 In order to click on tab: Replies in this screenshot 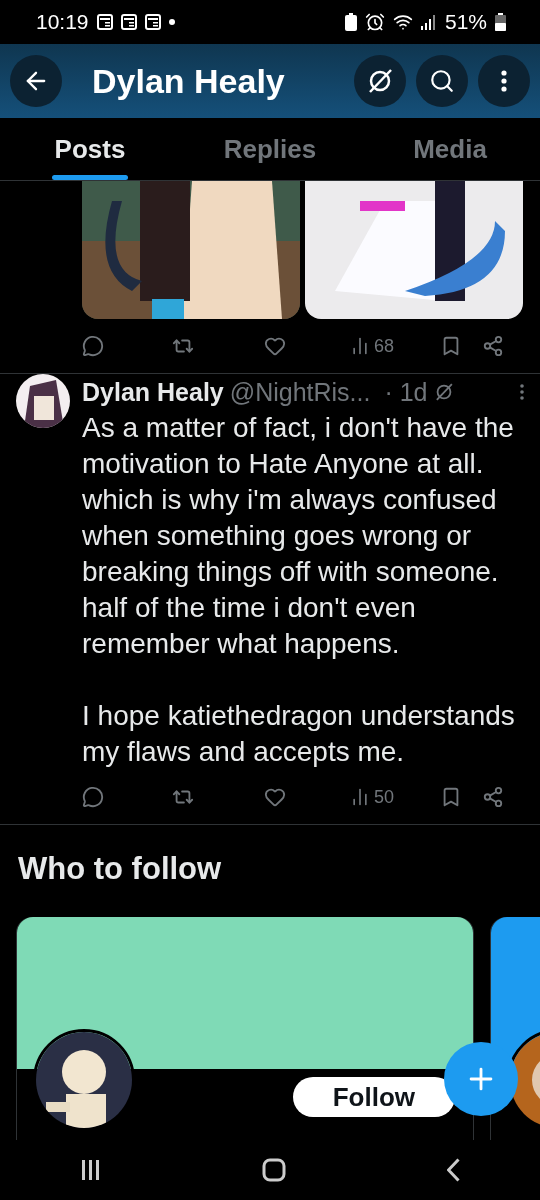, I will do `click(270, 149)`.